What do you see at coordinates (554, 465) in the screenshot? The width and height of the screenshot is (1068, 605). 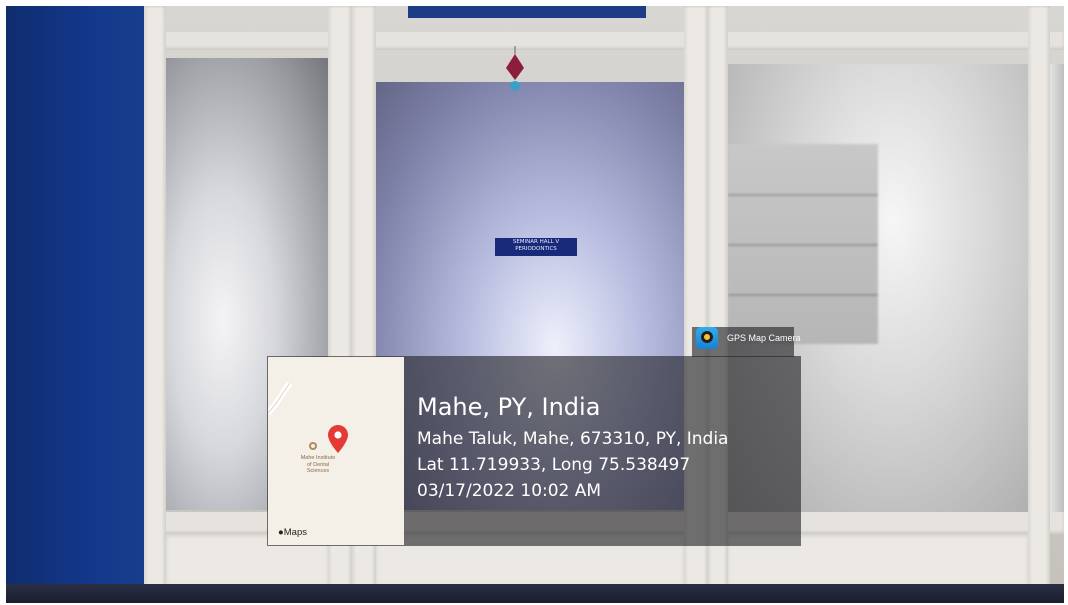 I see `location-coordinates: Lat 11.719933, Long 75.538497` at bounding box center [554, 465].